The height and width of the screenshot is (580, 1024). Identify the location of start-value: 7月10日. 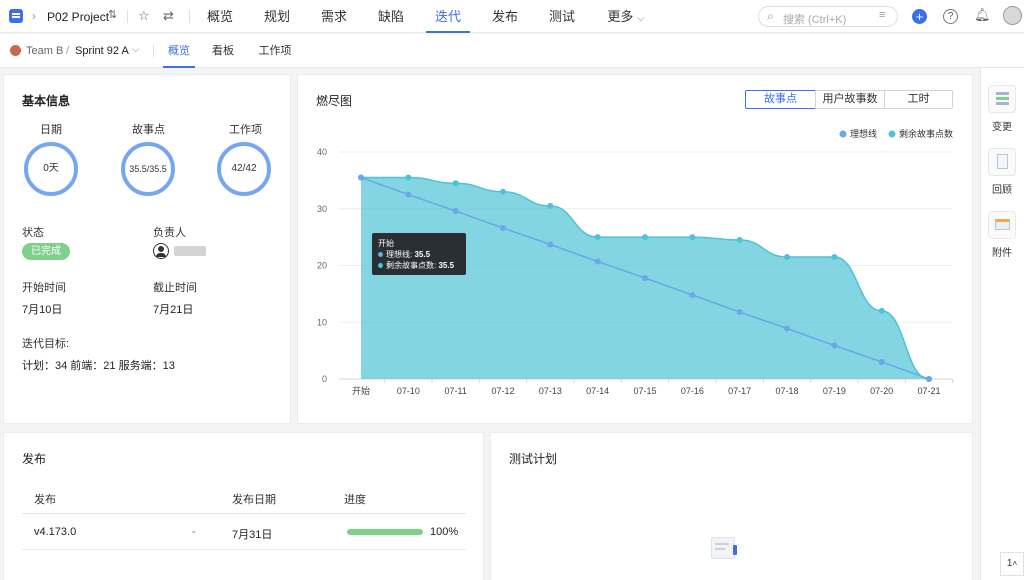
(42, 310).